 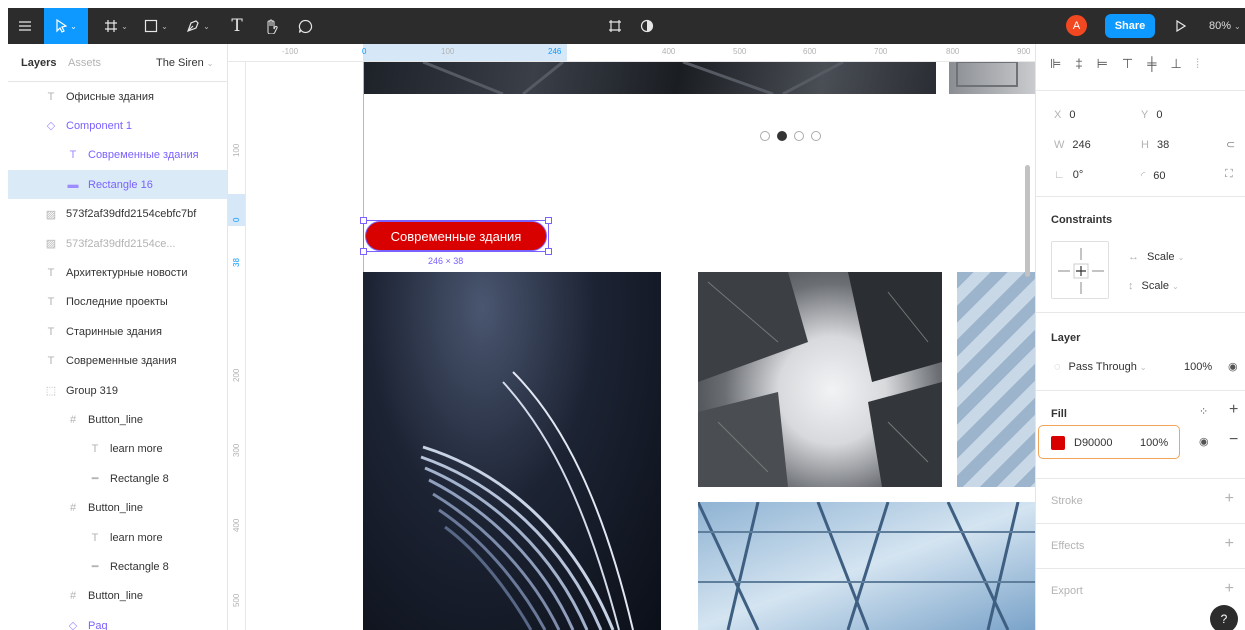 What do you see at coordinates (38, 63) in the screenshot?
I see `tab-layers: Layers` at bounding box center [38, 63].